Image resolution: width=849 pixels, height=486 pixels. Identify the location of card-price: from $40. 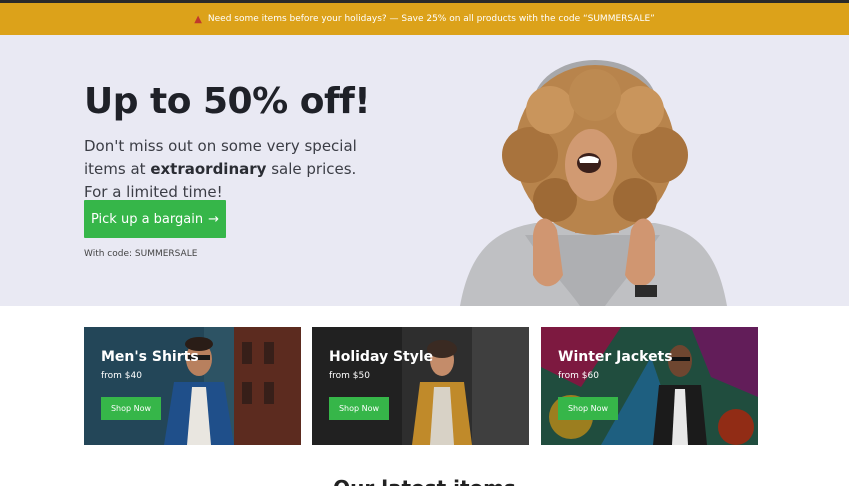
(121, 376).